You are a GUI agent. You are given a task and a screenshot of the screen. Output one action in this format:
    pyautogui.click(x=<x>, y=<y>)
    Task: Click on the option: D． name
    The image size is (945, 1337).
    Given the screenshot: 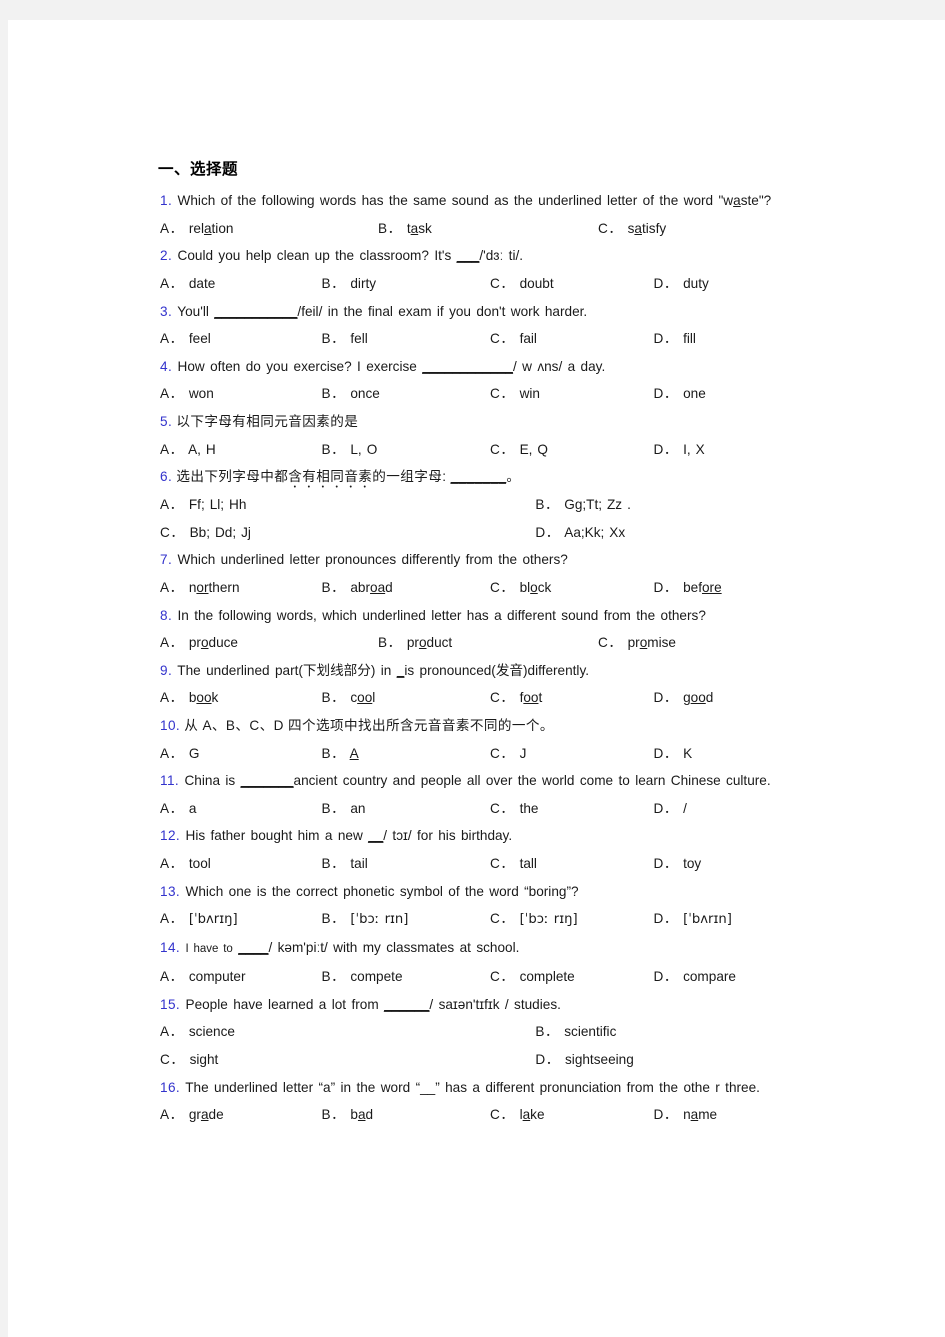 What is the action you would take?
    pyautogui.click(x=732, y=1115)
    